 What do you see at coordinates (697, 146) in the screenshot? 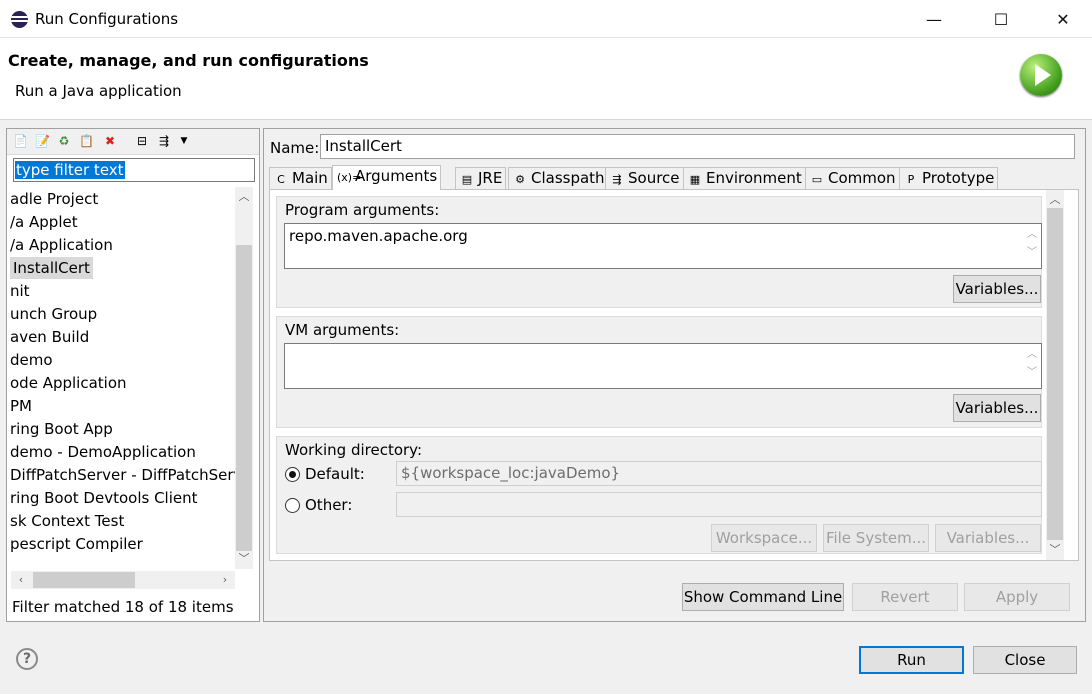
I see `name-input: InstallCert` at bounding box center [697, 146].